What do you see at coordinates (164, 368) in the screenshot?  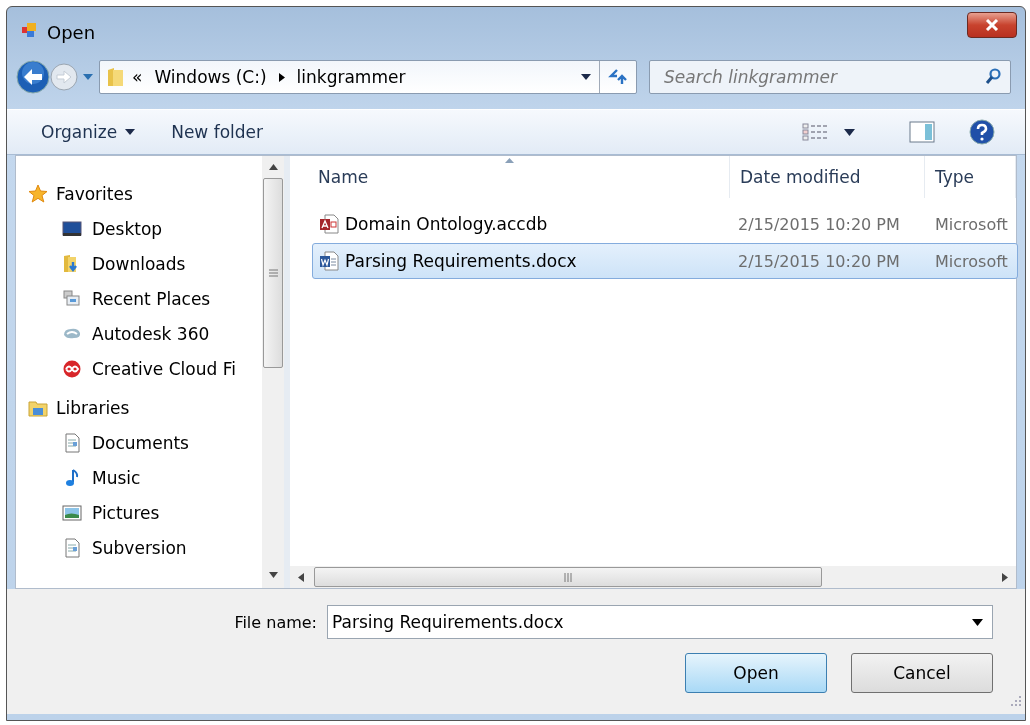 I see `sidebar-item: Creative Cloud Fi` at bounding box center [164, 368].